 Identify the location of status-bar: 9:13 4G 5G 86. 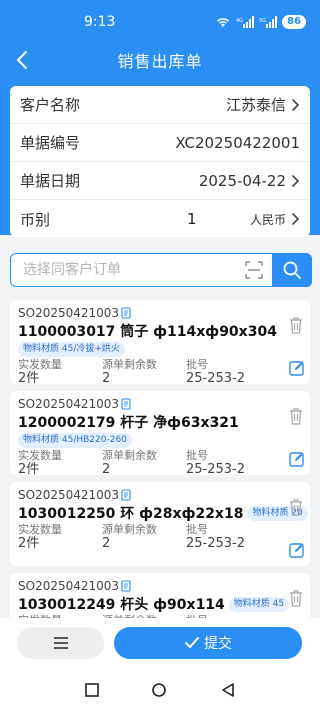
(160, 22).